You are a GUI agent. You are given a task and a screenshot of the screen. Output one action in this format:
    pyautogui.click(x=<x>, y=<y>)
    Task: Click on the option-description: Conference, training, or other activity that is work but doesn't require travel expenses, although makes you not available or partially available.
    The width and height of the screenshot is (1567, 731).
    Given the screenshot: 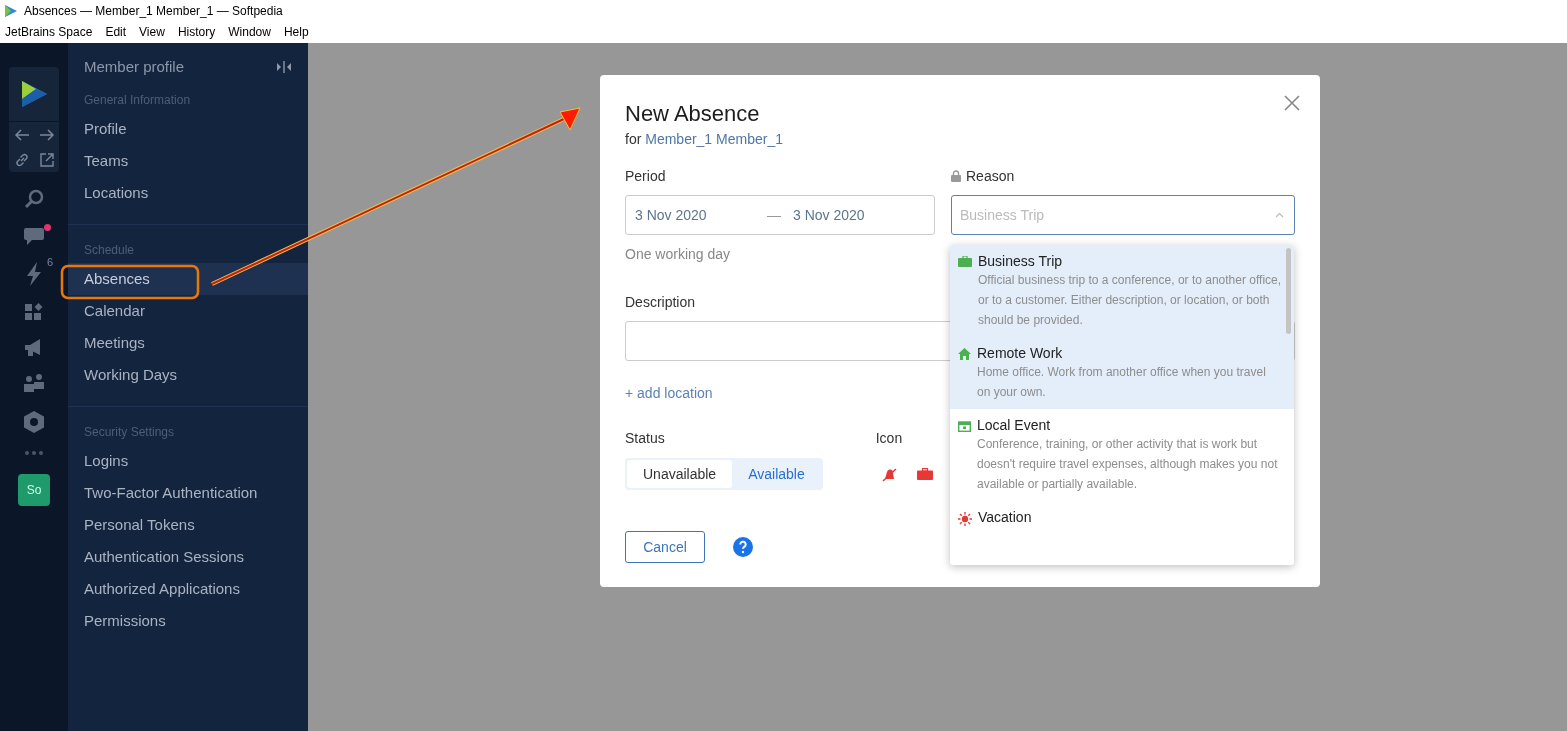 What is the action you would take?
    pyautogui.click(x=1128, y=464)
    